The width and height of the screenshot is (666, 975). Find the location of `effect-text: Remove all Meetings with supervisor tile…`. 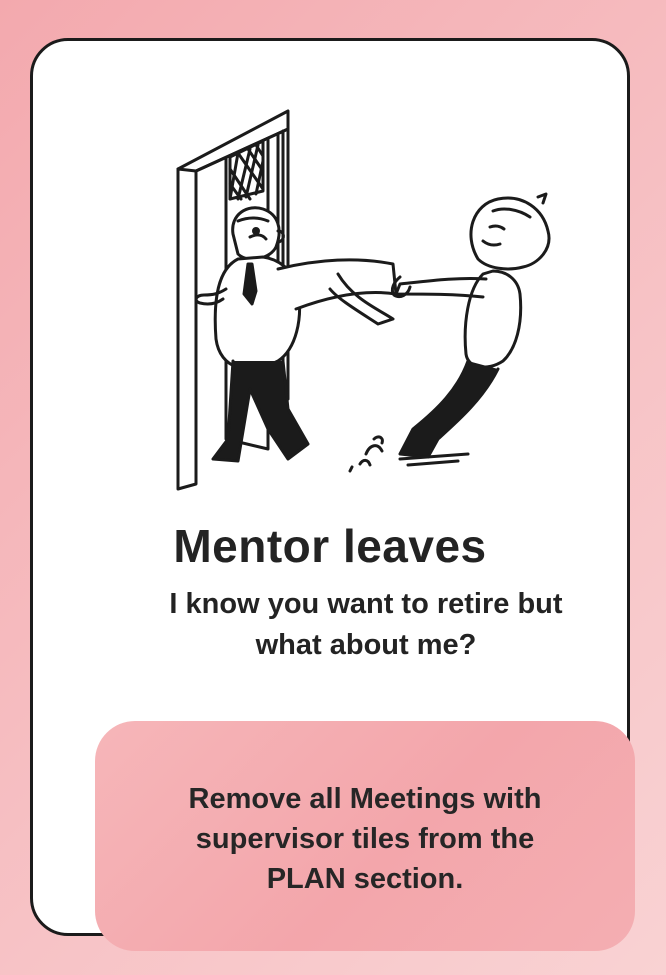

effect-text: Remove all Meetings with supervisor tile… is located at coordinates (365, 839).